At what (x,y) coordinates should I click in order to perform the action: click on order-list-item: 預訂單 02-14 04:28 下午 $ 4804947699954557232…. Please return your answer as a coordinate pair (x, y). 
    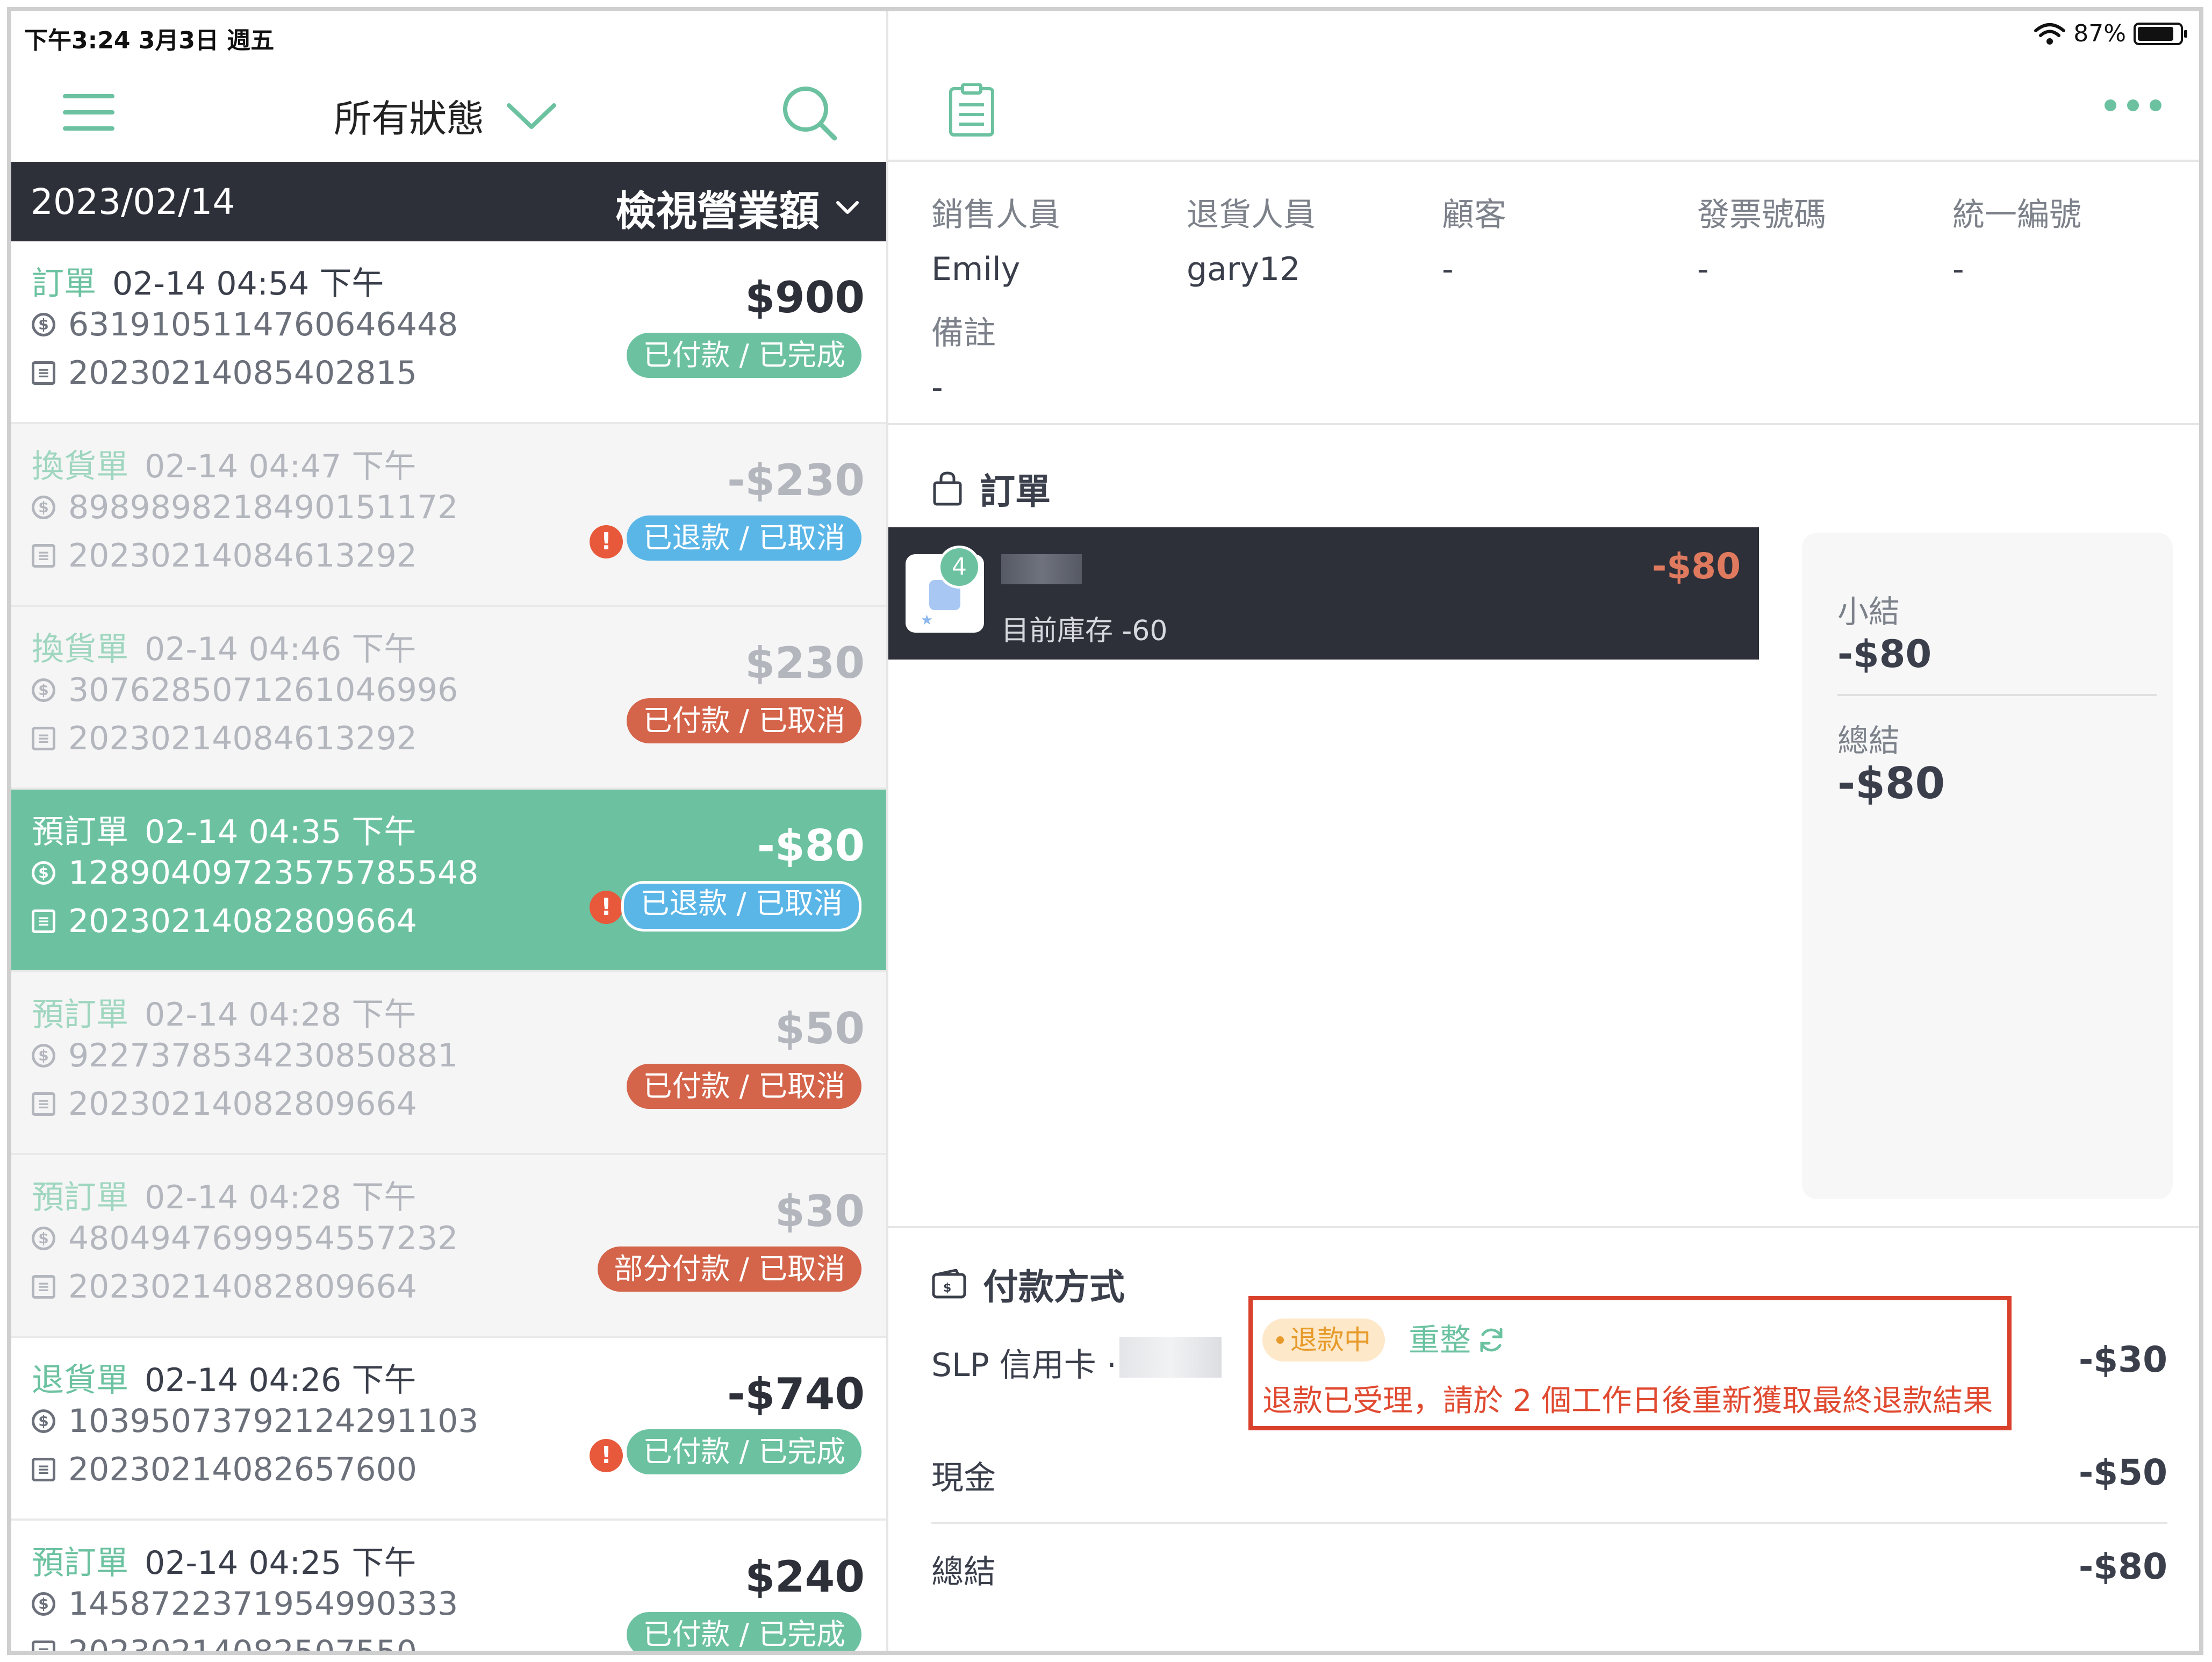
    Looking at the image, I should click on (449, 1246).